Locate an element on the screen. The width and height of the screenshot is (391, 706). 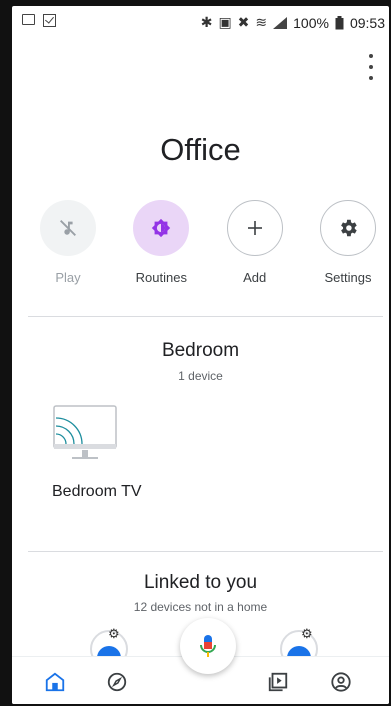
add-button: Add is located at coordinates (255, 242).